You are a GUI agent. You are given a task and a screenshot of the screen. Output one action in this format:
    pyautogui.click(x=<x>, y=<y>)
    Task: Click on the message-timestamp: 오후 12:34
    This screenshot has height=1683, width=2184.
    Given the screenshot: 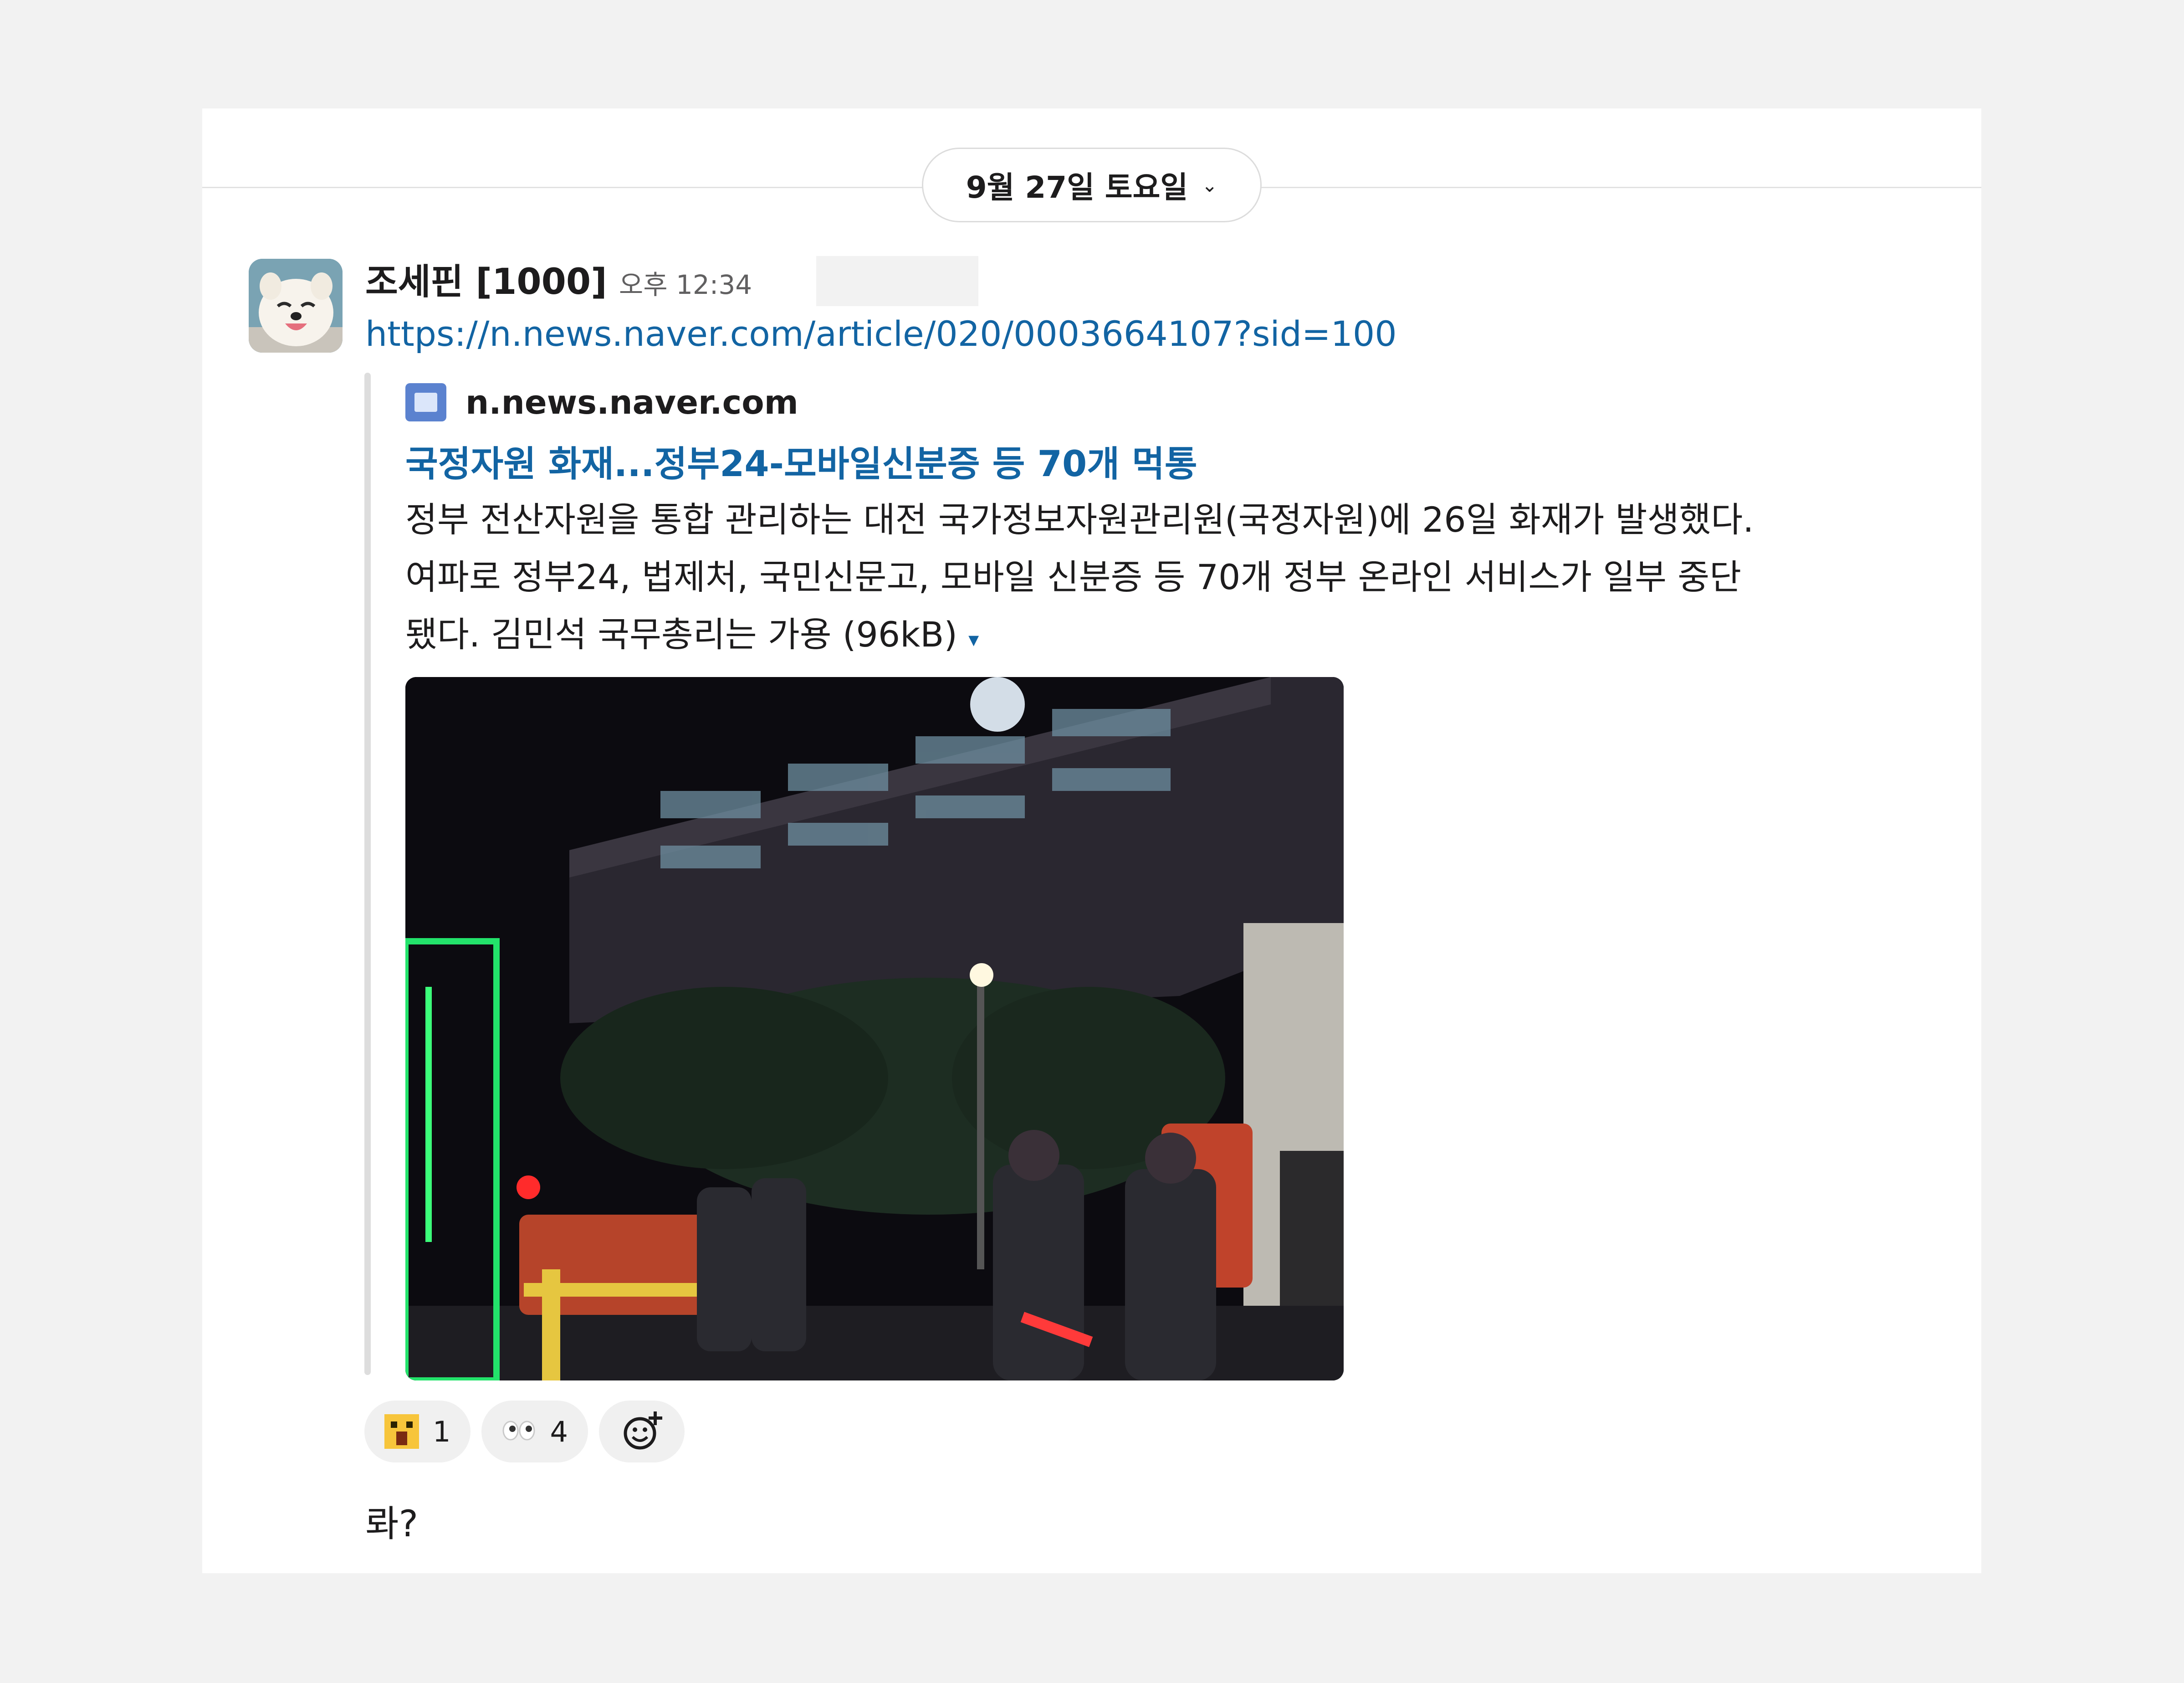 What is the action you would take?
    pyautogui.click(x=685, y=282)
    